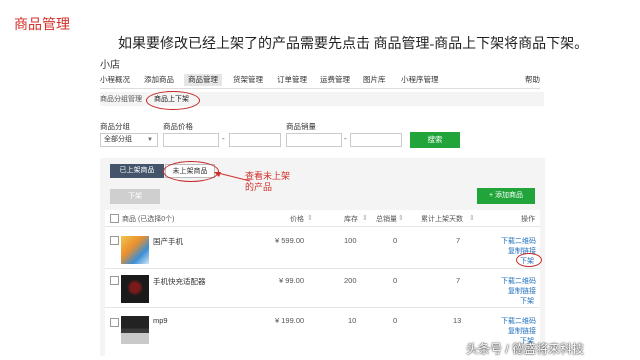 This screenshot has width=640, height=360. I want to click on header-price: 价格, so click(297, 219).